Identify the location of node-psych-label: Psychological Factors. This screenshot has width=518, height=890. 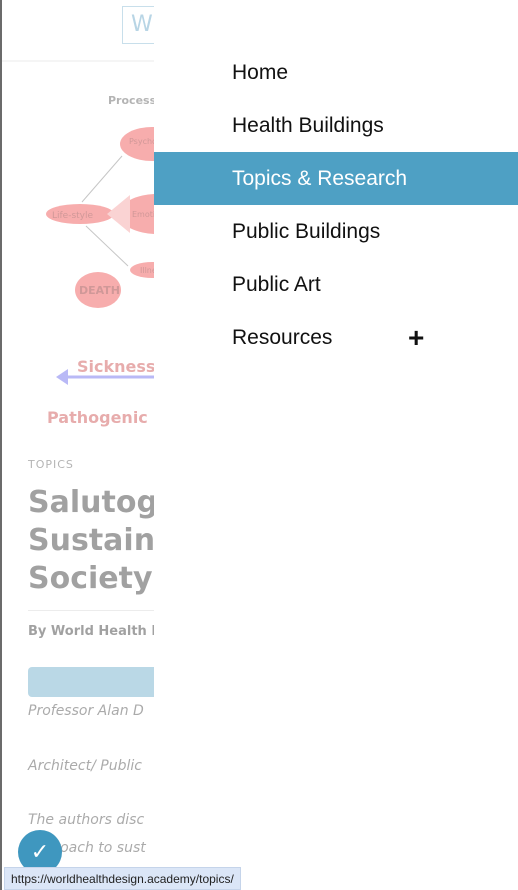
(141, 141).